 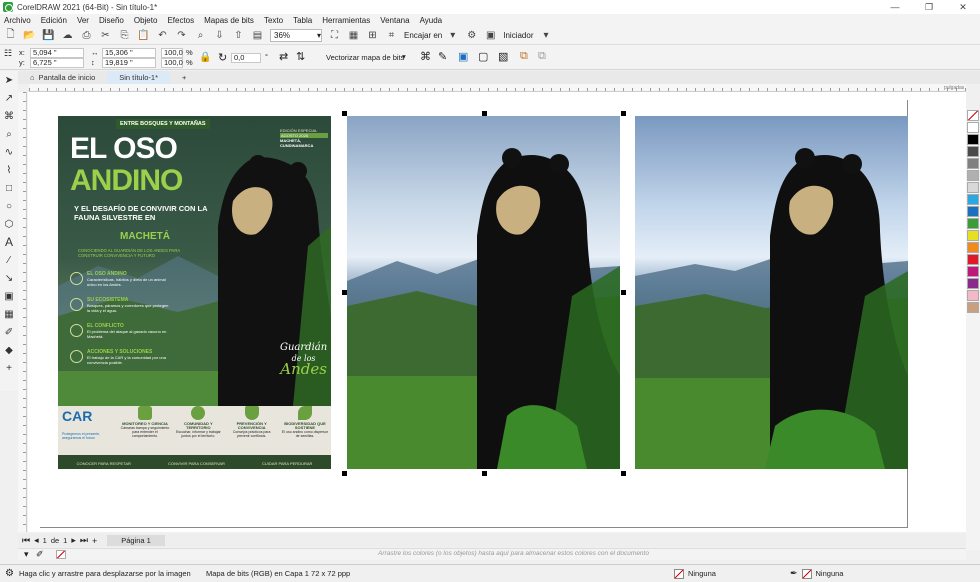 I want to click on connector-tool-icon: ↘, so click(x=9, y=278).